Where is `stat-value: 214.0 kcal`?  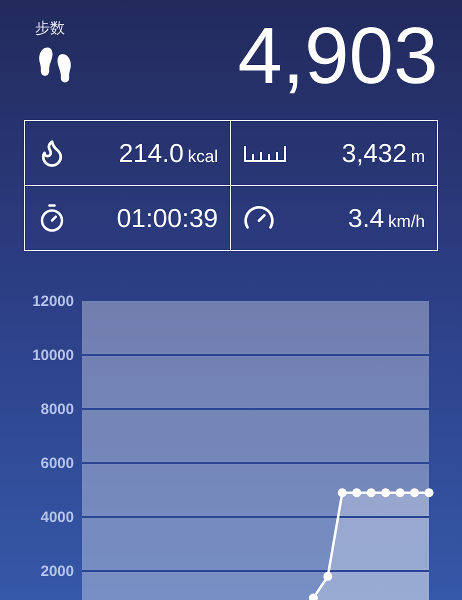
stat-value: 214.0 kcal is located at coordinates (168, 153).